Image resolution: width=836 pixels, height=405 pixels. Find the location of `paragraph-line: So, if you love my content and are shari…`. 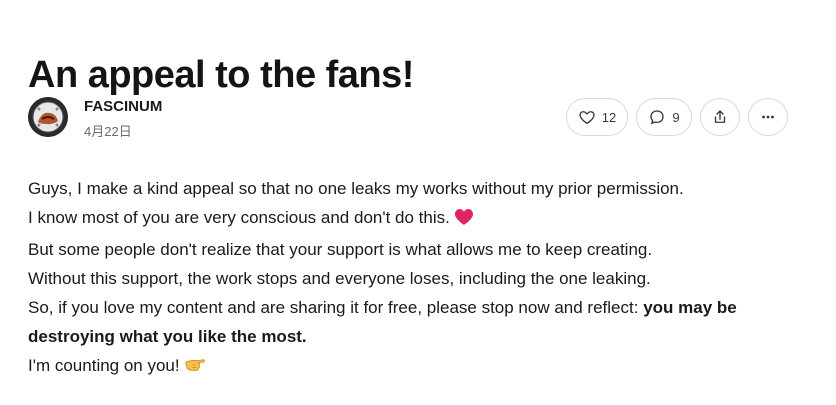

paragraph-line: So, if you love my content and are shari… is located at coordinates (423, 322).